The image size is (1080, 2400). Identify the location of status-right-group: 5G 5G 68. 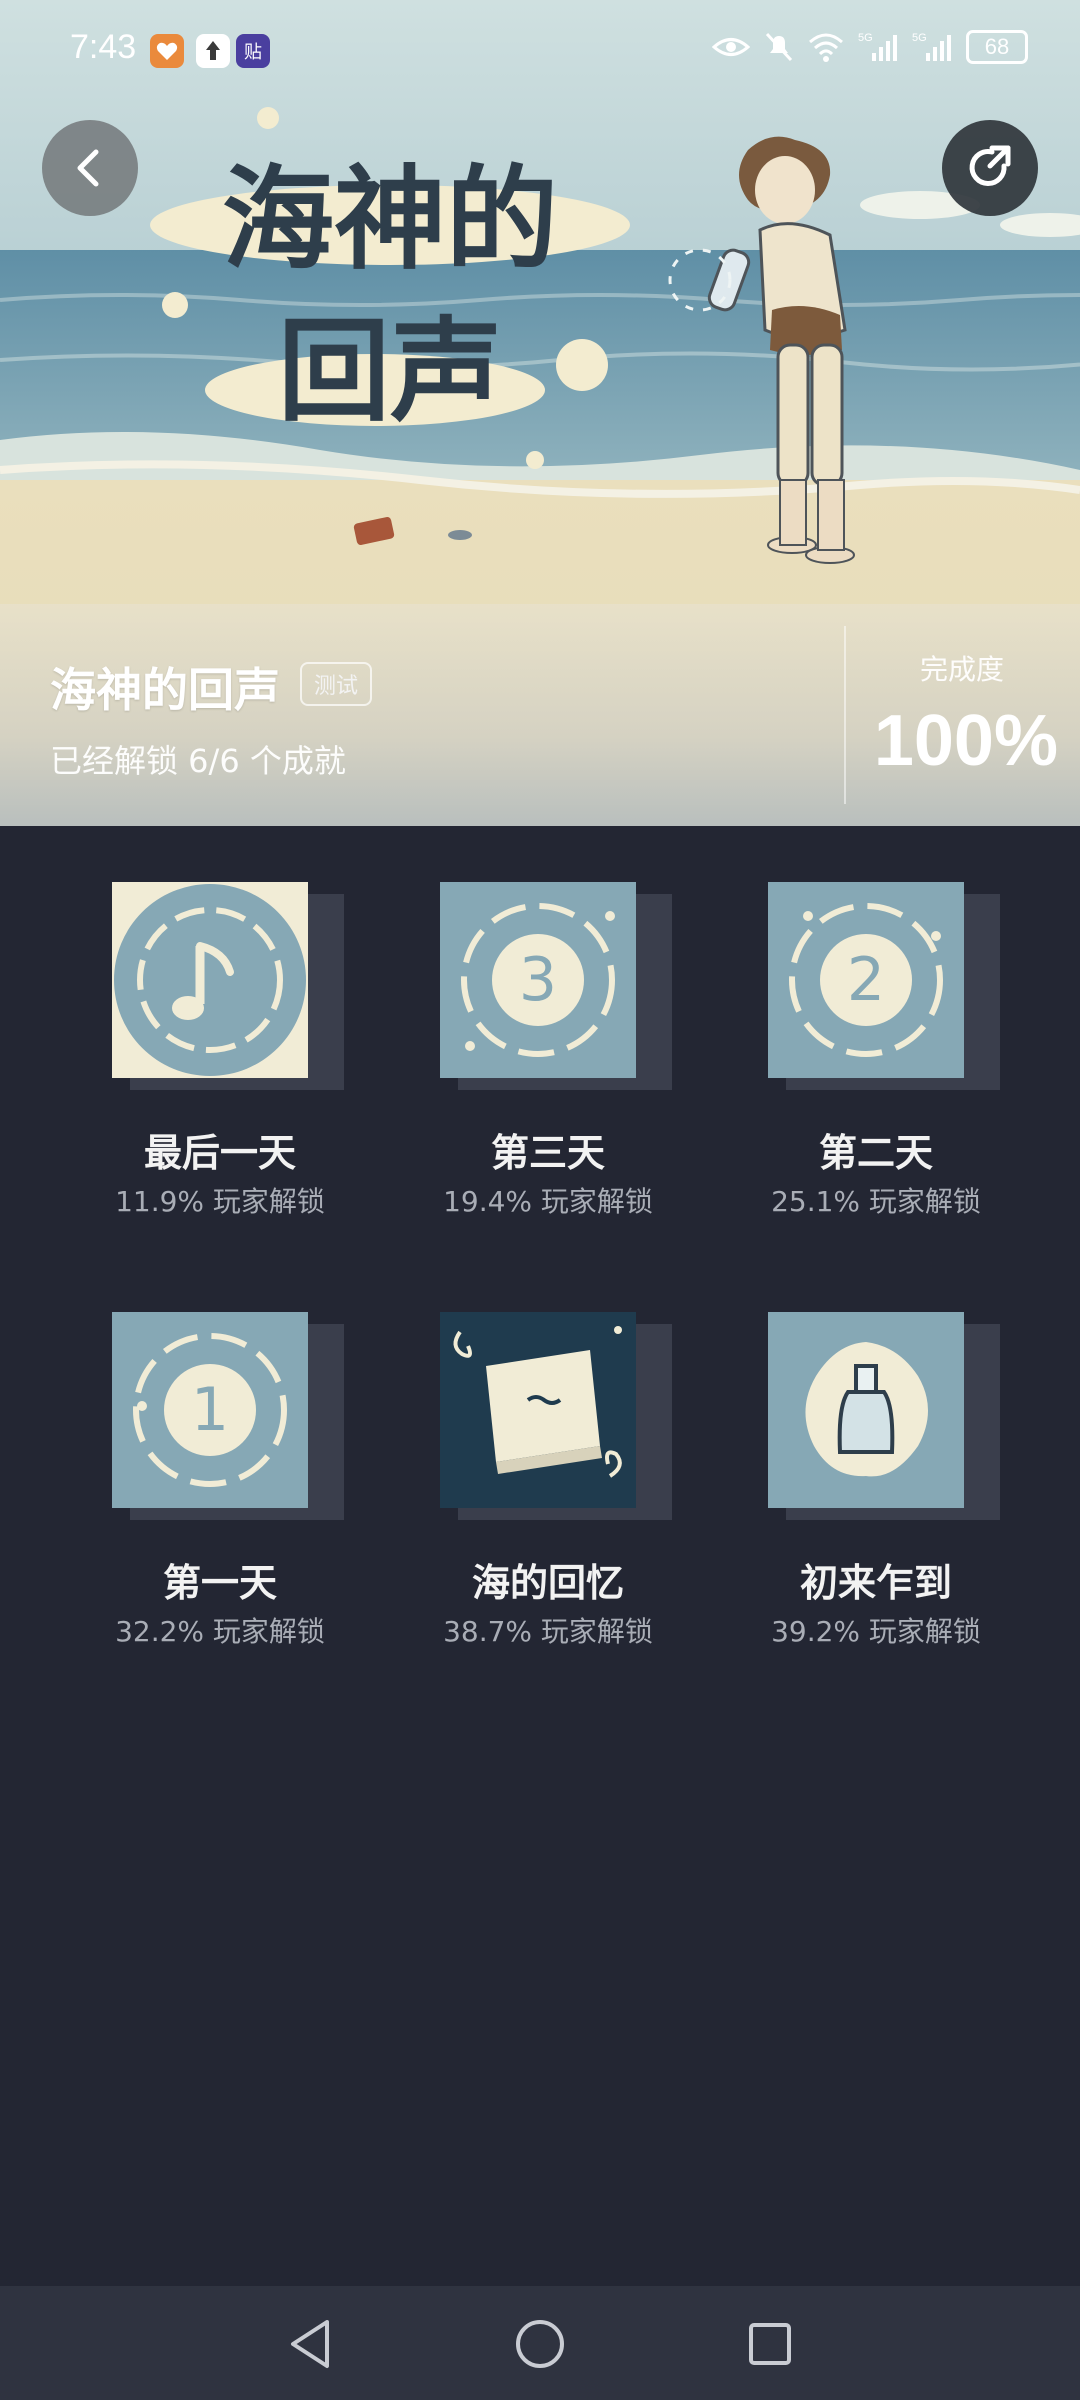
(870, 47).